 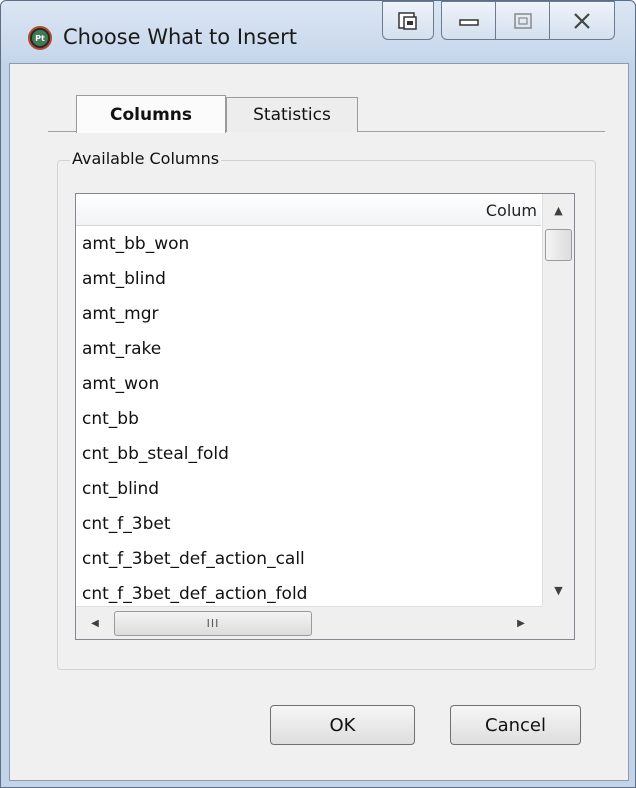 I want to click on list-item: cnt_f_3bet_def_action_call, so click(x=308, y=559).